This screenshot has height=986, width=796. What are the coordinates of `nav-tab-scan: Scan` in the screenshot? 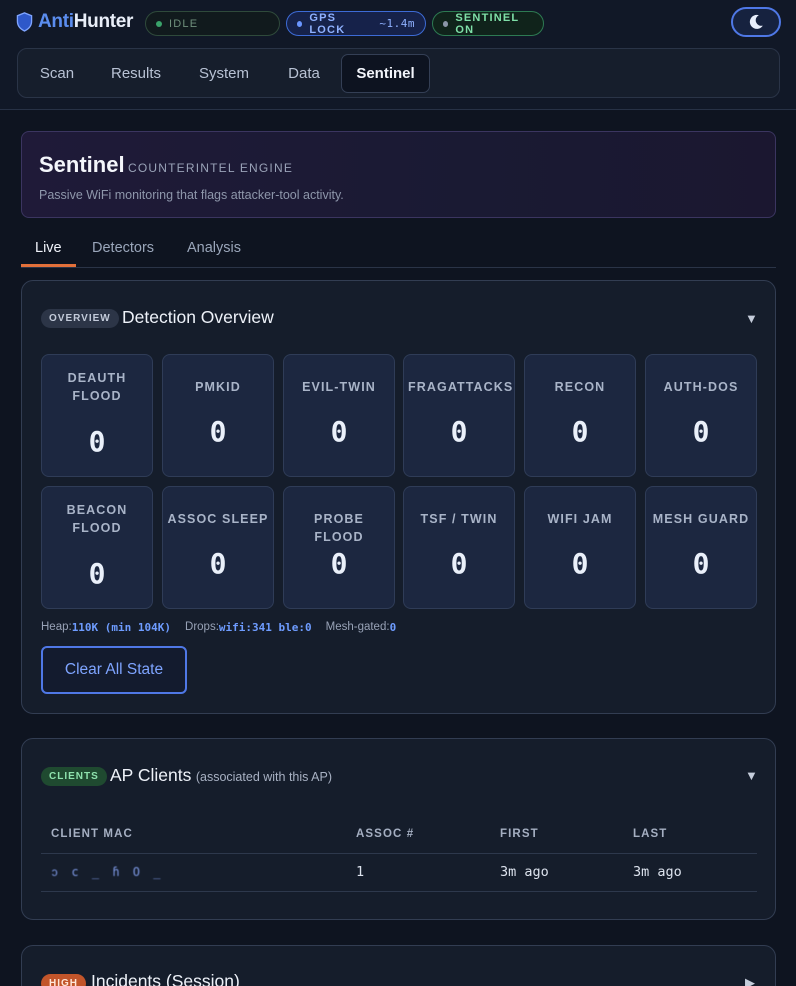 It's located at (57, 73).